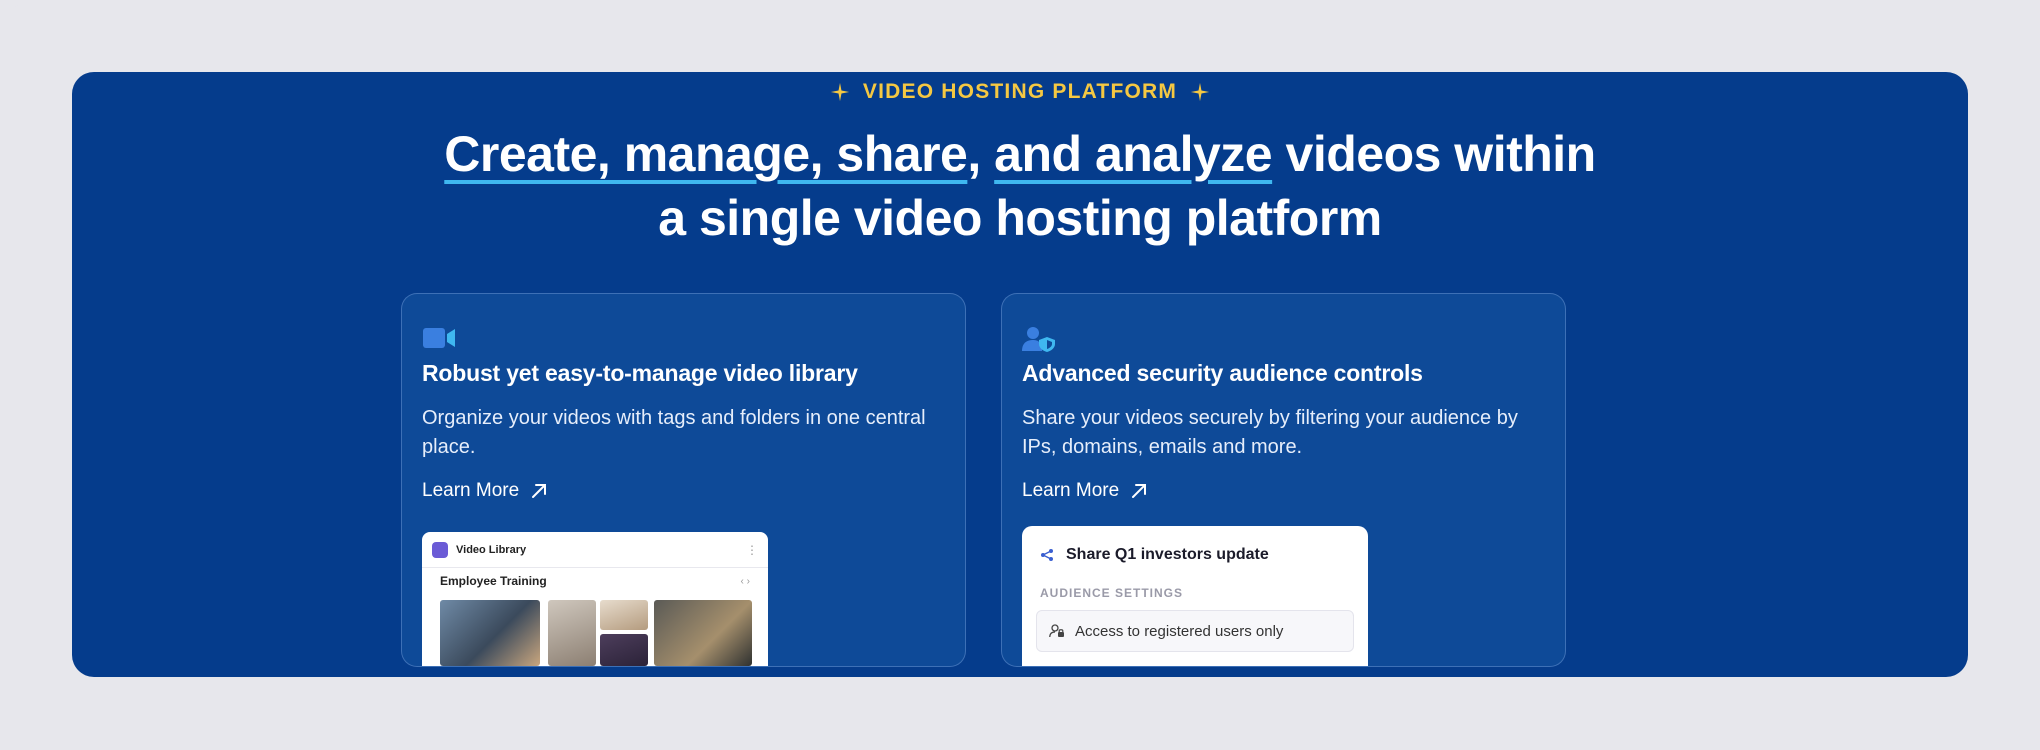 This screenshot has height=750, width=2040. Describe the element at coordinates (640, 373) in the screenshot. I see `card-title: Robust yet easy-to-manage video library` at that location.